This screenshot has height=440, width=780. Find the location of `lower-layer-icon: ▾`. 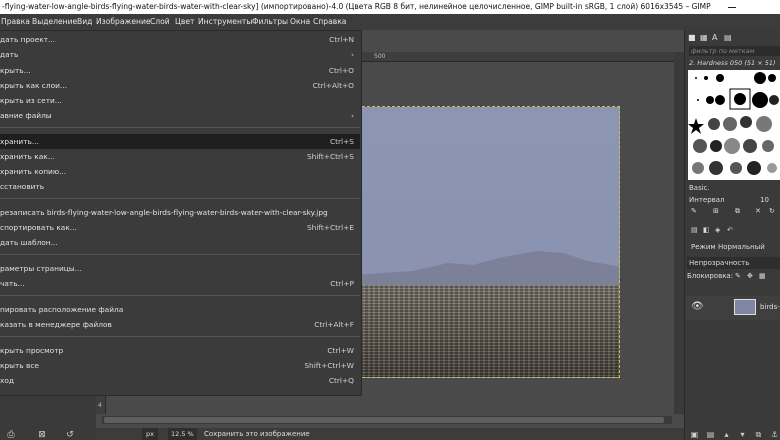

lower-layer-icon: ▾ is located at coordinates (742, 434).